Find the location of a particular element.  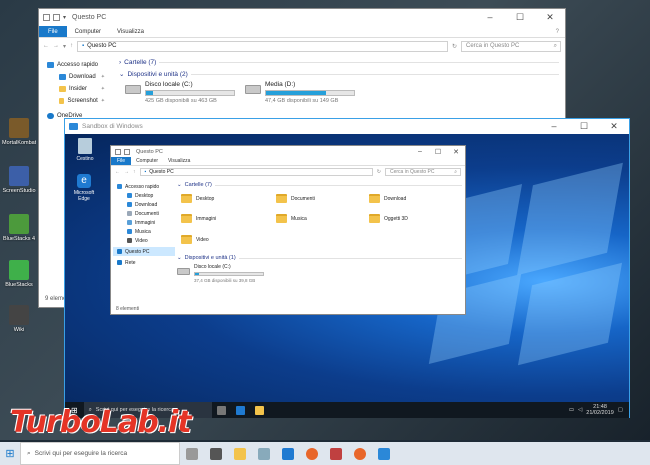

taskbar-search-box: ⌕ Scrivi qui per eseguire la ricerca is located at coordinates (100, 453).